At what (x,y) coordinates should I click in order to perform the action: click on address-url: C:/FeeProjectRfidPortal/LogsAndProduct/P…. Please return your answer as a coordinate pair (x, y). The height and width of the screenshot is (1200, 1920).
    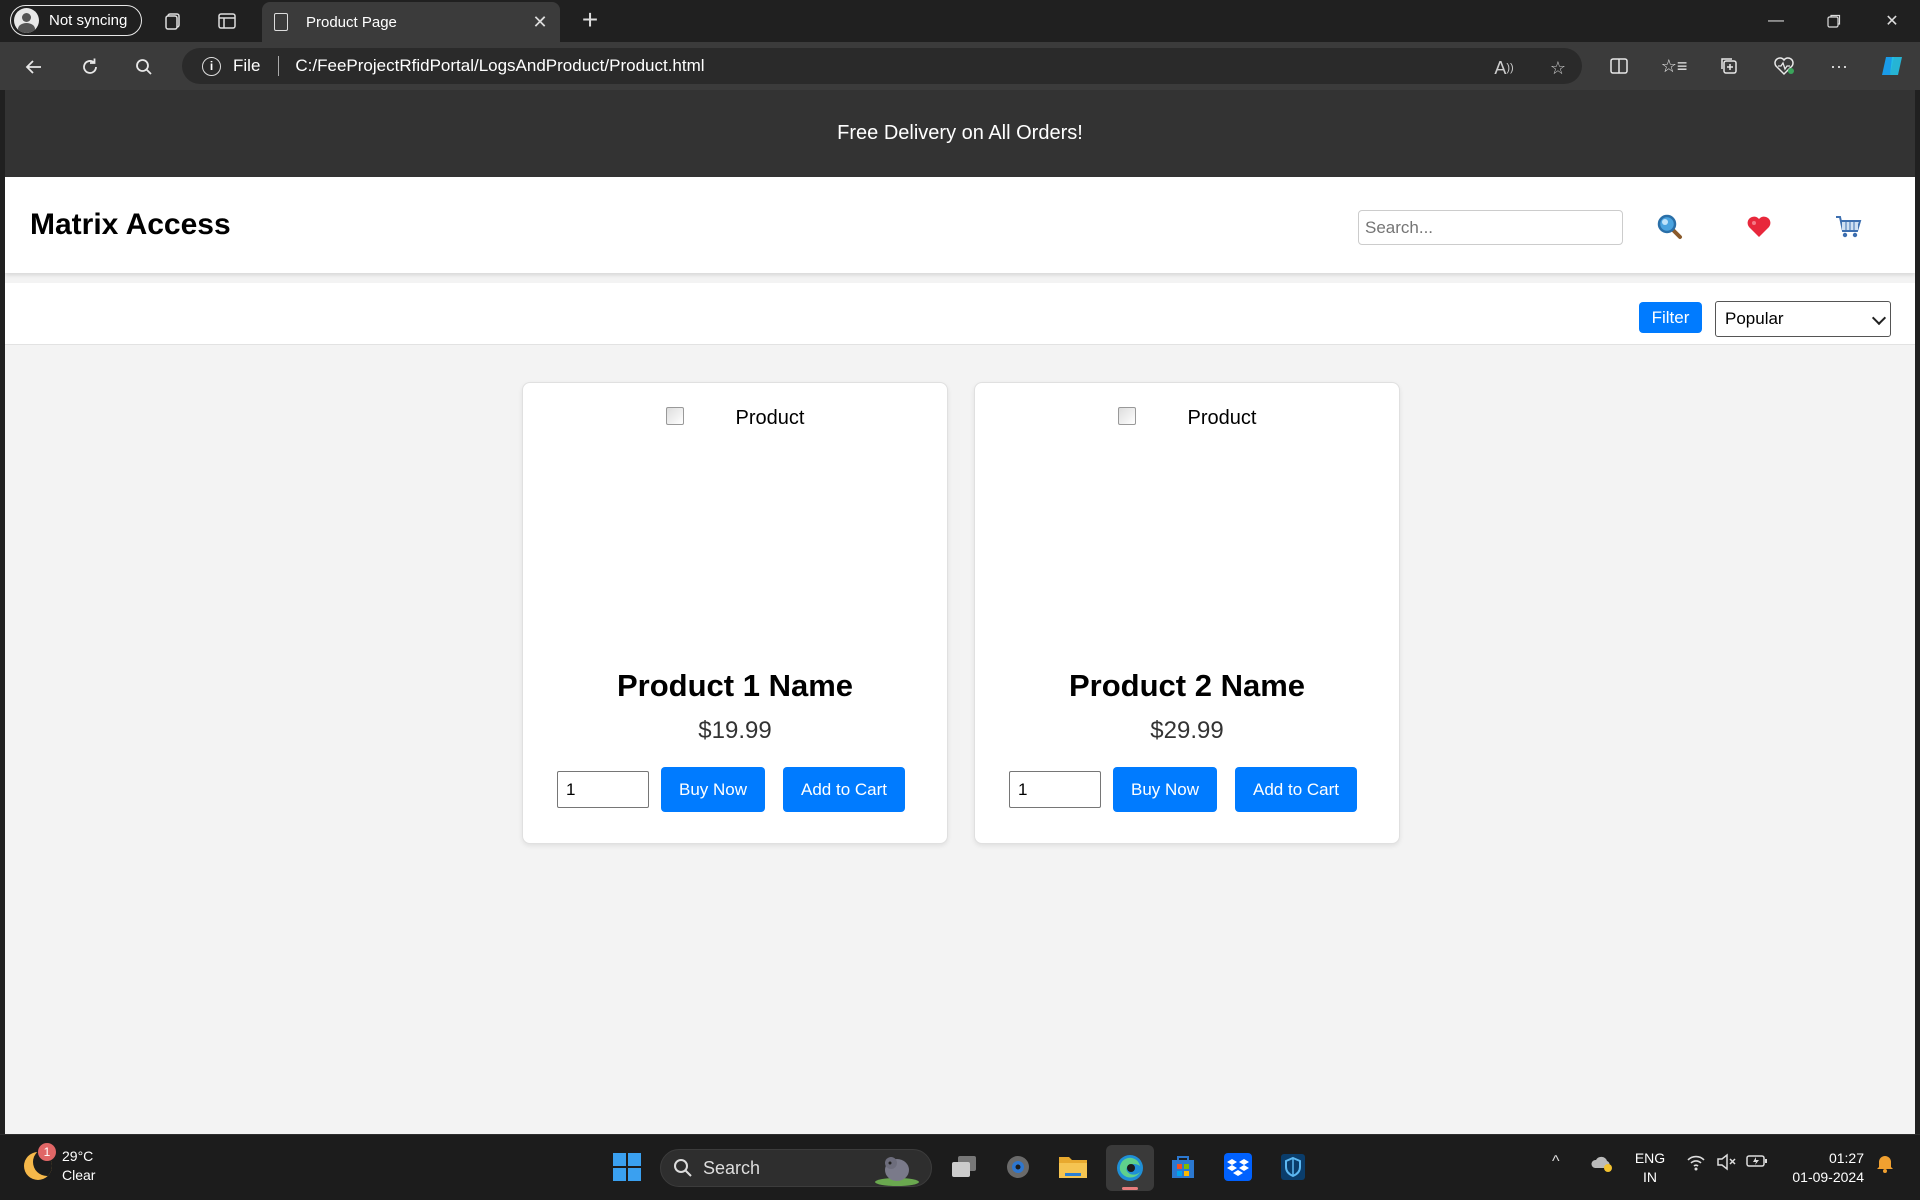
    Looking at the image, I should click on (500, 65).